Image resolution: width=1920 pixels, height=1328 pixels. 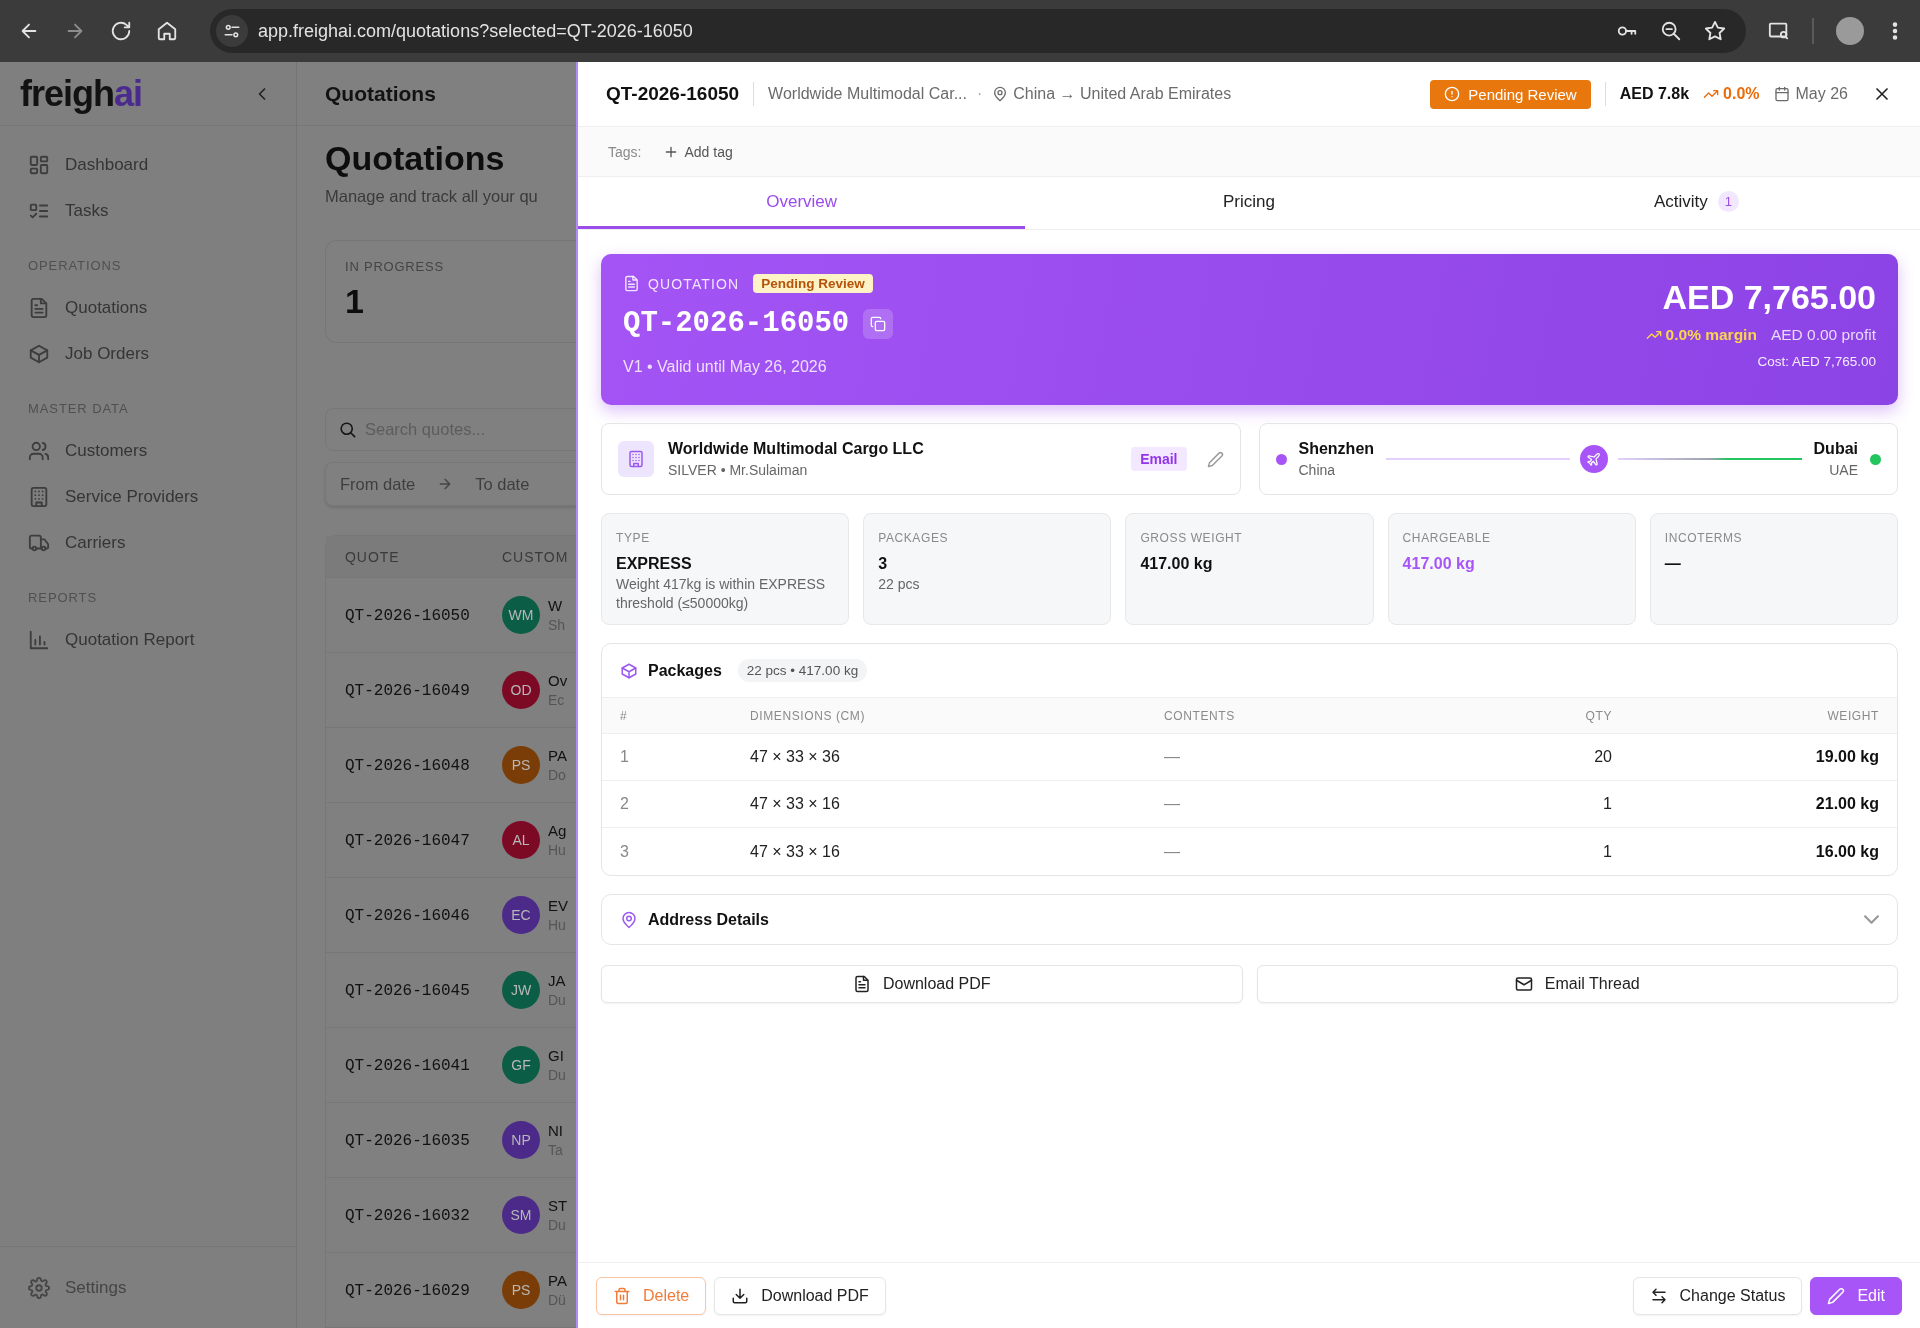 I want to click on profit-text: AED 0.00 profit, so click(x=1823, y=335).